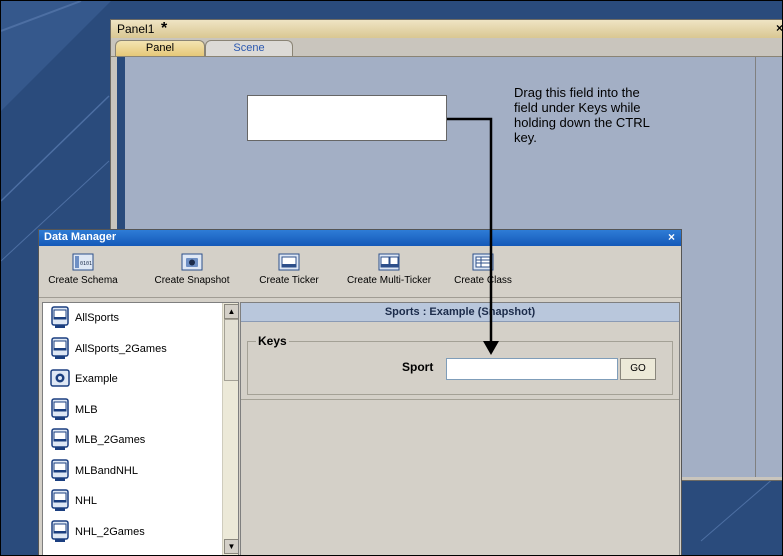 The width and height of the screenshot is (783, 556). What do you see at coordinates (249, 48) in the screenshot?
I see `tab-scene: Scene` at bounding box center [249, 48].